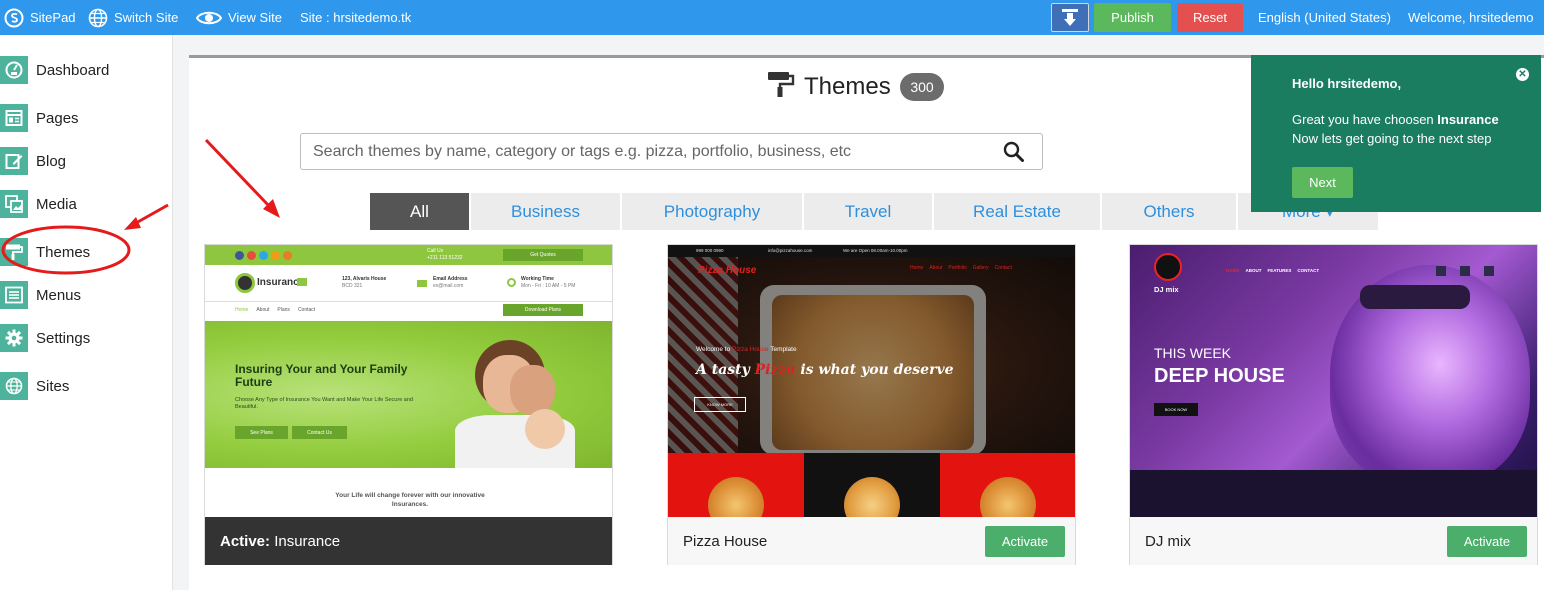 This screenshot has height=590, width=1544. What do you see at coordinates (548, 286) in the screenshot?
I see `thumb-time-sub: Mon - Fri : 10 AM - 5 PM` at bounding box center [548, 286].